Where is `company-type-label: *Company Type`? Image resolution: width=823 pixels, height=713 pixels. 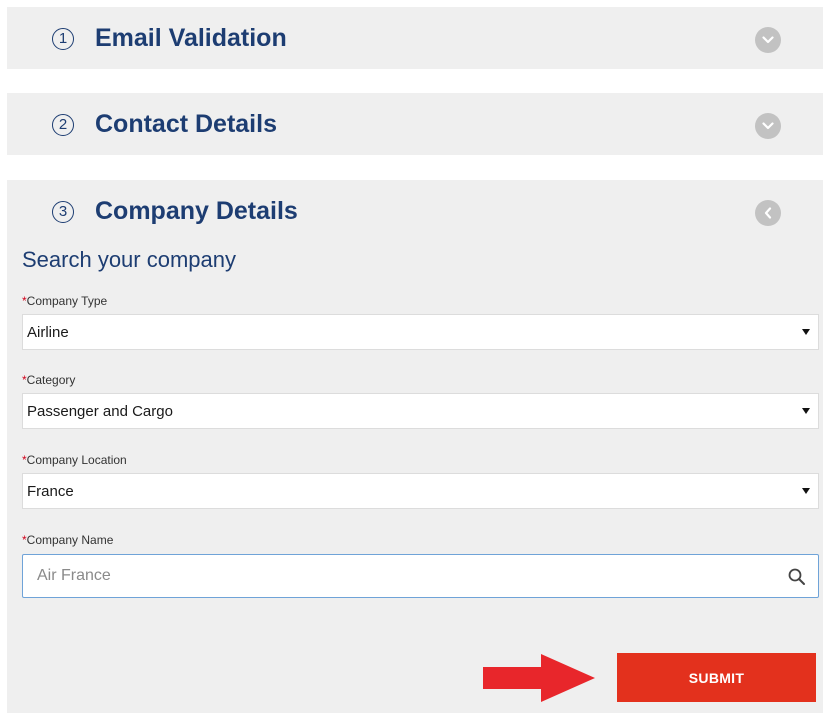 company-type-label: *Company Type is located at coordinates (65, 301).